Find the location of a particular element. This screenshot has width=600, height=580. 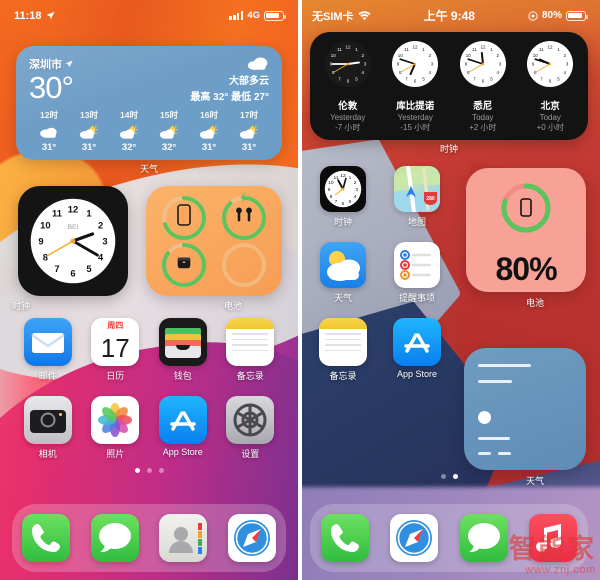

dock-right is located at coordinates (449, 538).